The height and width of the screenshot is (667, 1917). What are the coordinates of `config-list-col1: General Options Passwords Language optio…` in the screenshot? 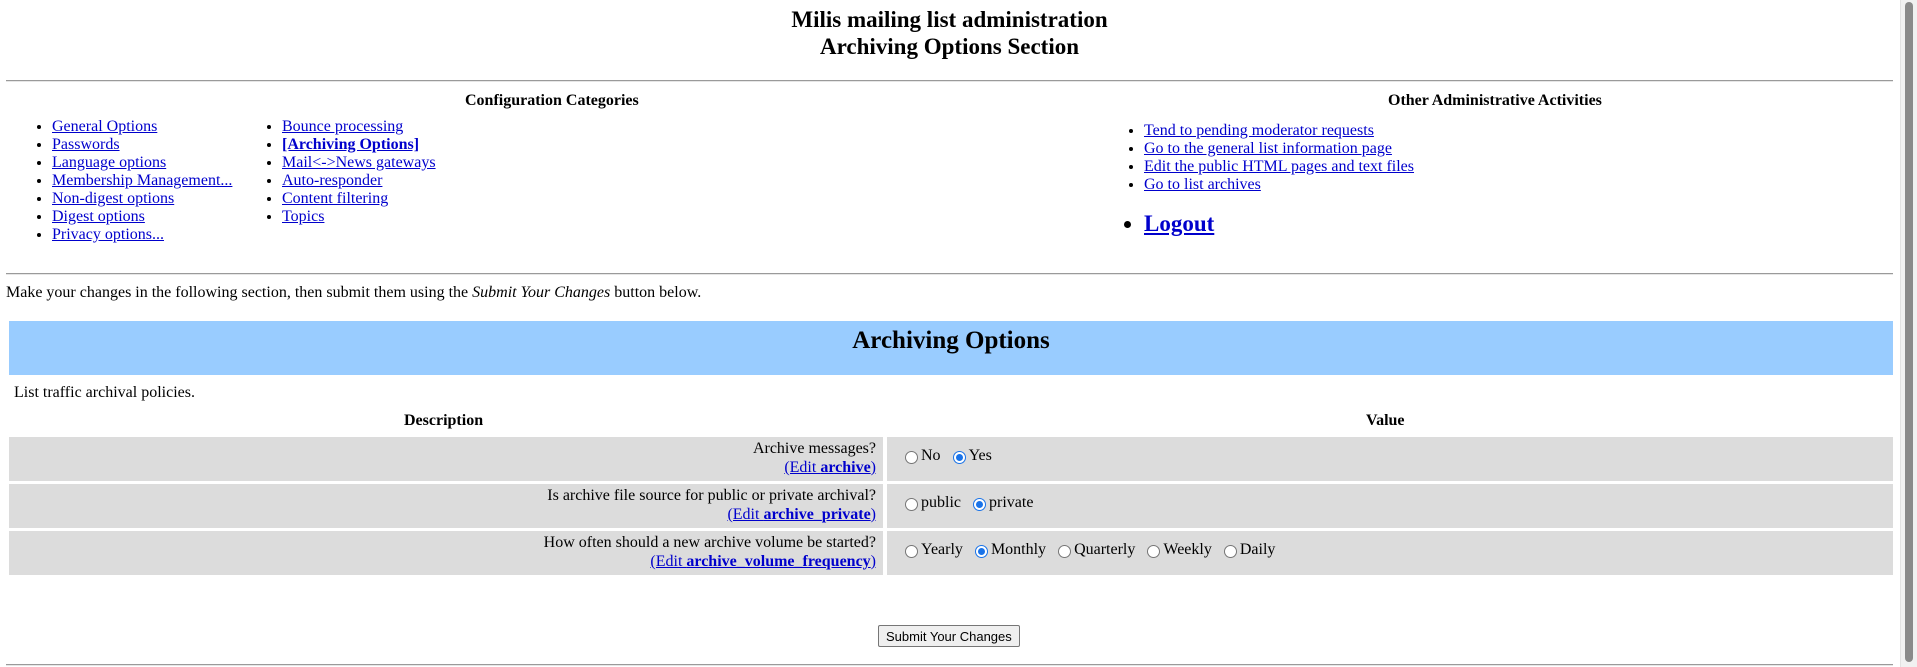 It's located at (119, 181).